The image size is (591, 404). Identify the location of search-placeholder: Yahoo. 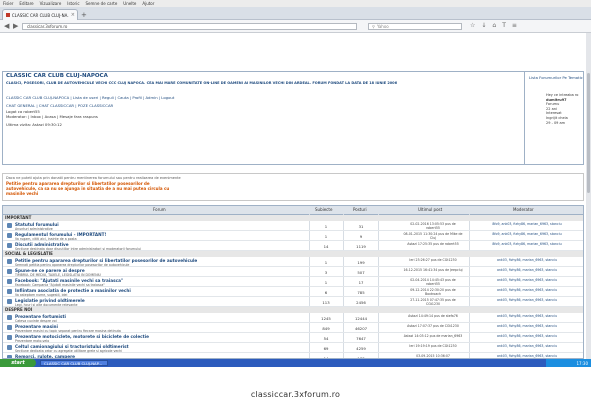
(382, 26).